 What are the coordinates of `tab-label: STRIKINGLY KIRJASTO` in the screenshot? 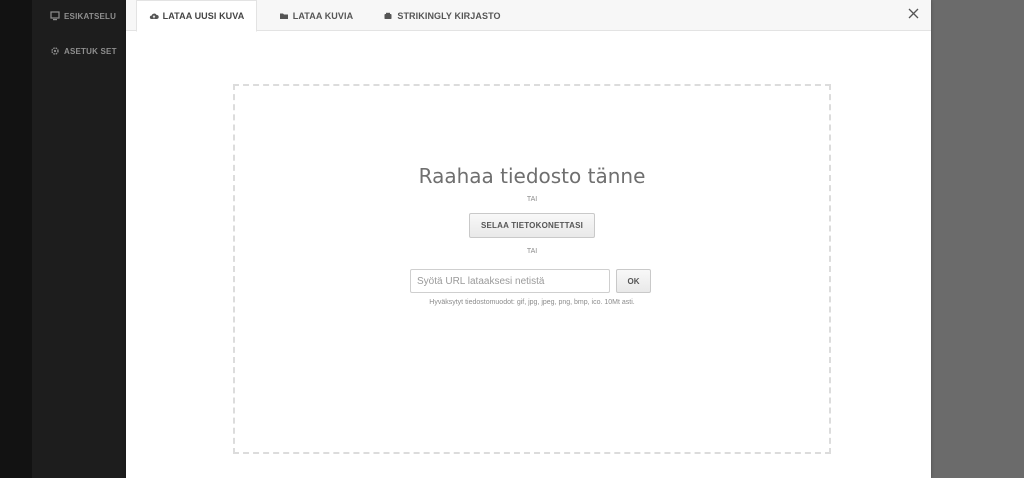 It's located at (449, 15).